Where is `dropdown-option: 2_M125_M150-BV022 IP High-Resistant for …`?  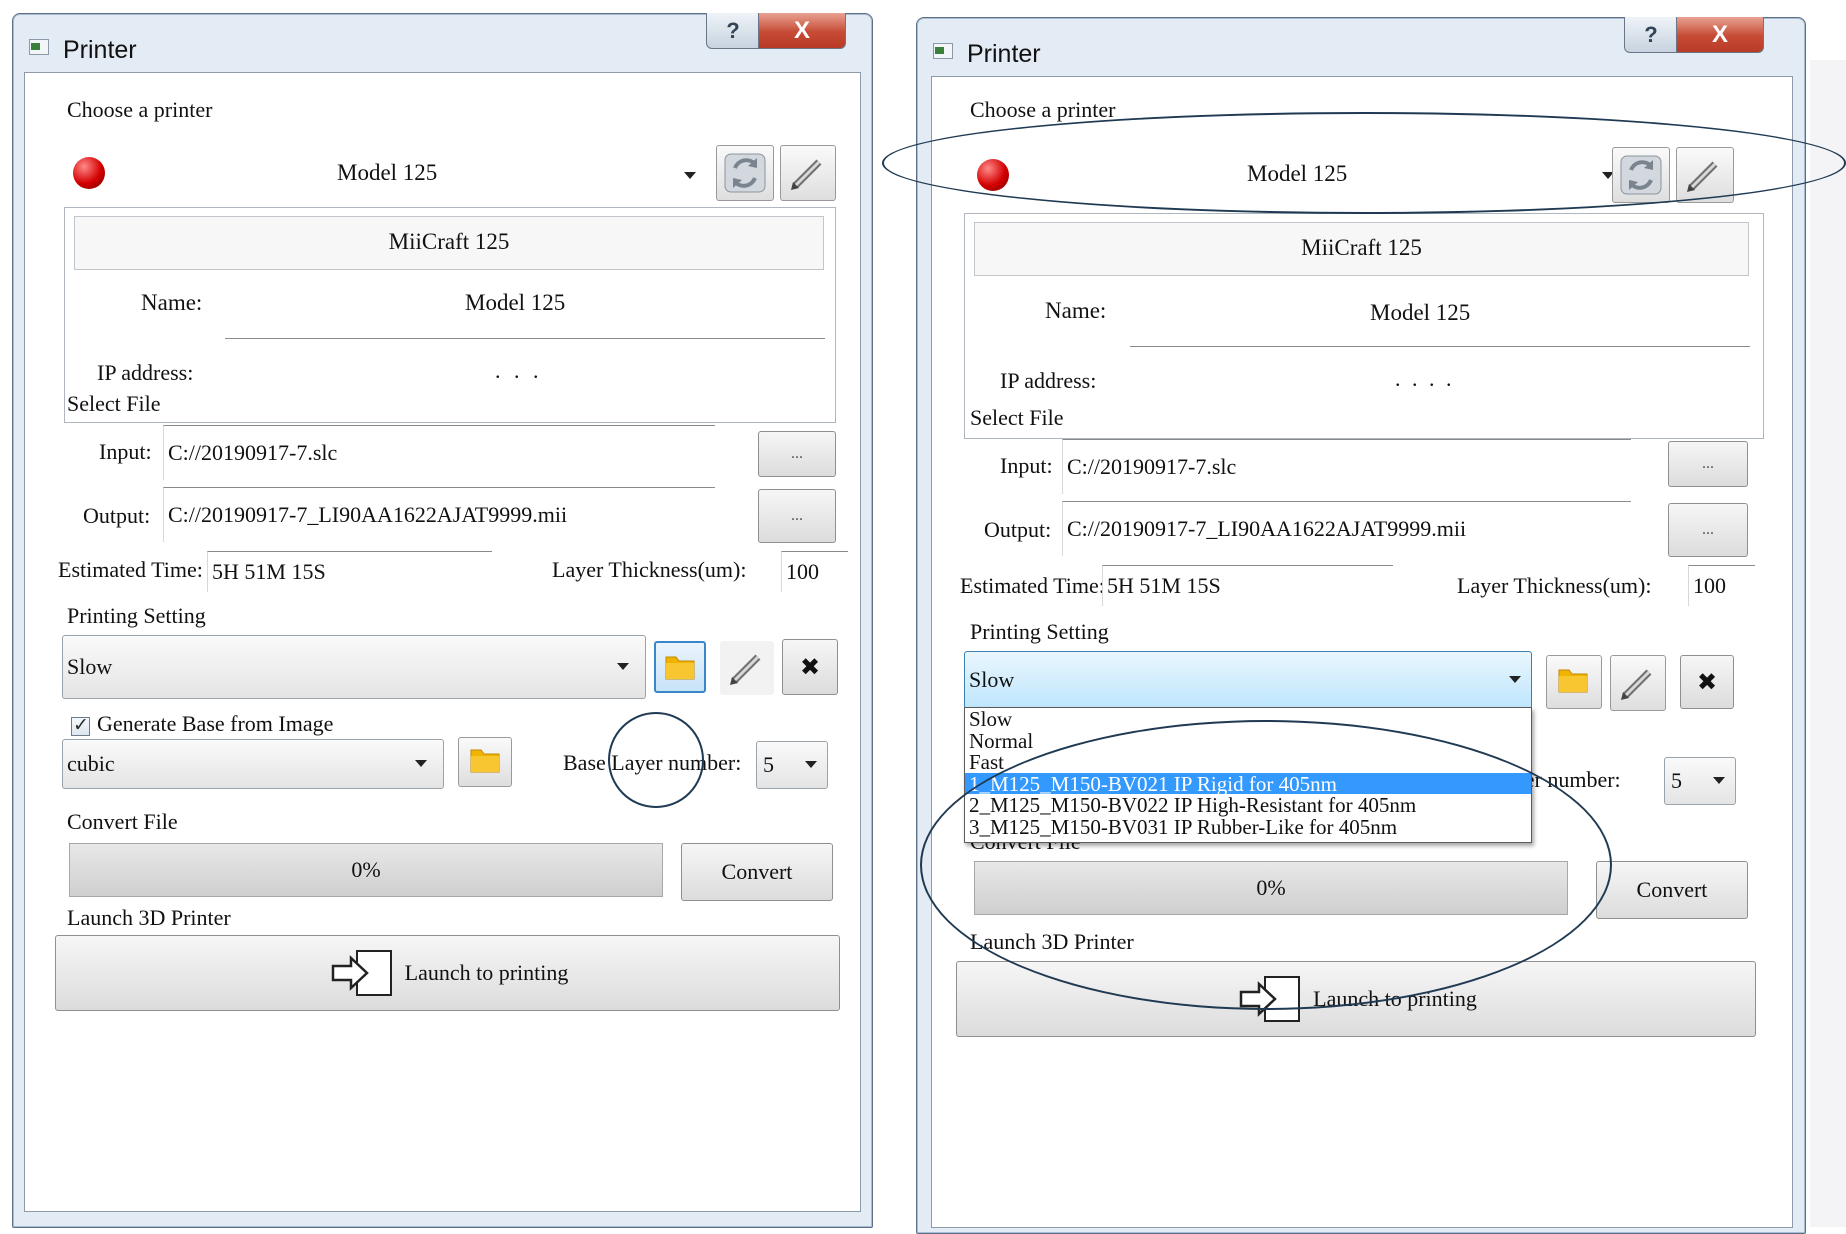
dropdown-option: 2_M125_M150-BV022 IP High-Resistant for … is located at coordinates (1248, 805).